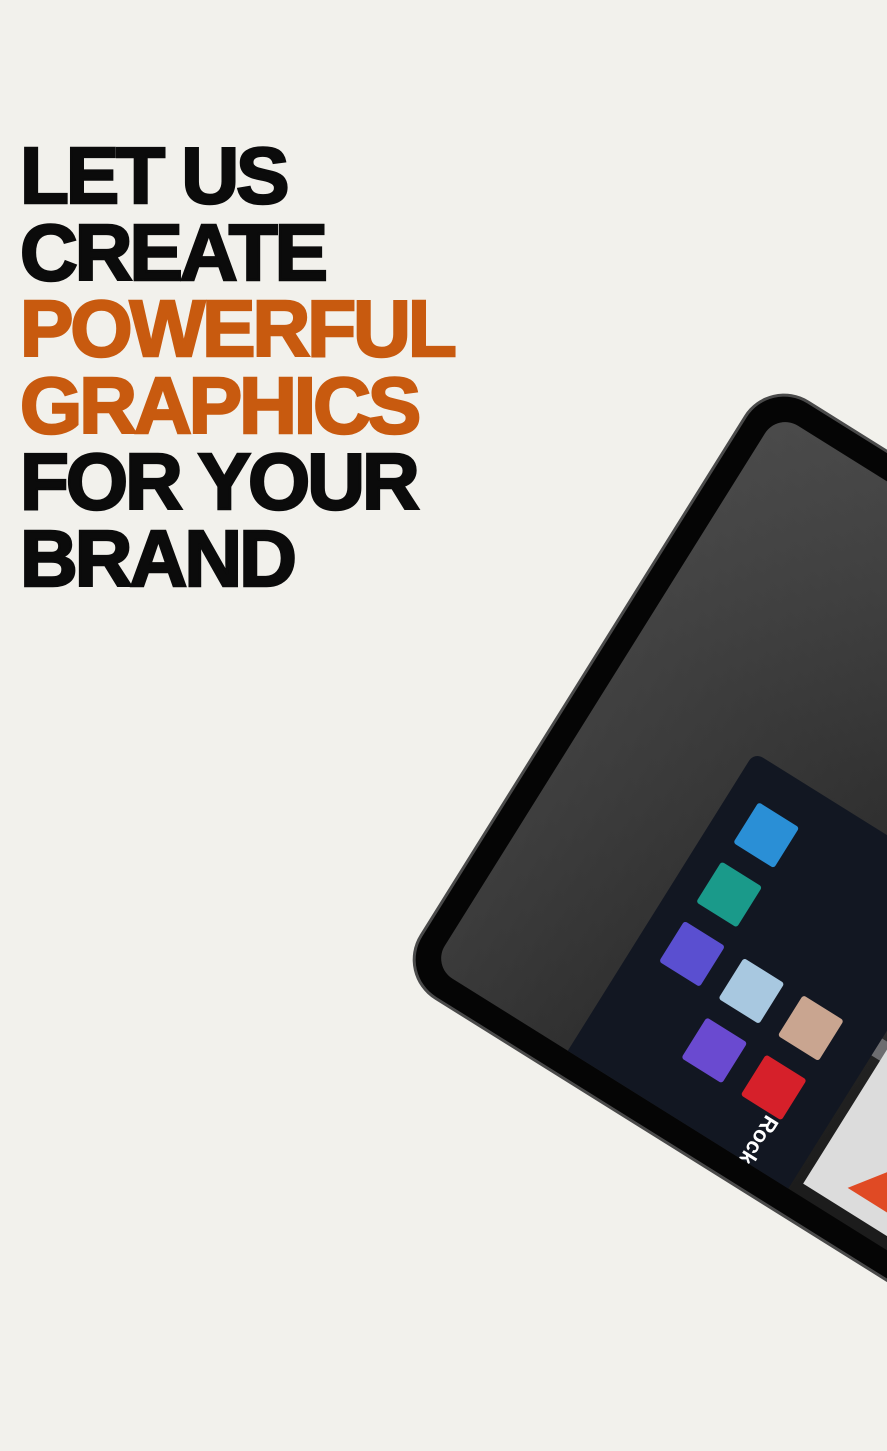 This screenshot has height=1451, width=887. Describe the element at coordinates (758, 1140) in the screenshot. I see `laptop-screen-genre-title: Rock` at that location.